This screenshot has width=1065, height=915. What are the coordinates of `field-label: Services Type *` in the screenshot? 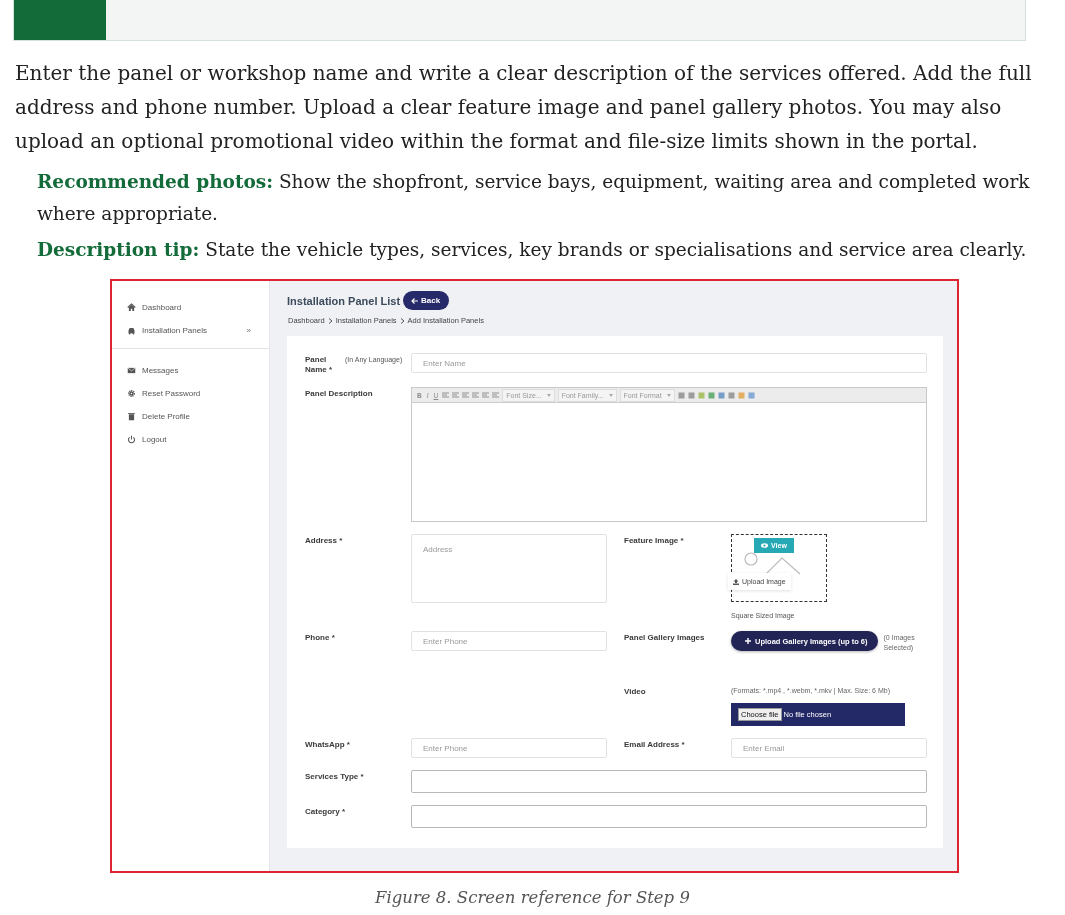 It's located at (334, 776).